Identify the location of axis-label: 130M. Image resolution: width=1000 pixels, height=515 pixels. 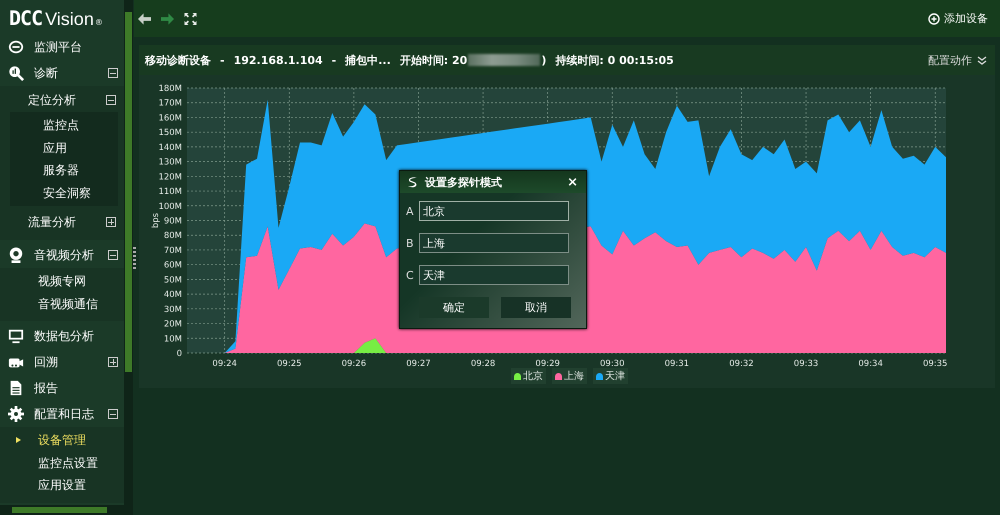
(170, 163).